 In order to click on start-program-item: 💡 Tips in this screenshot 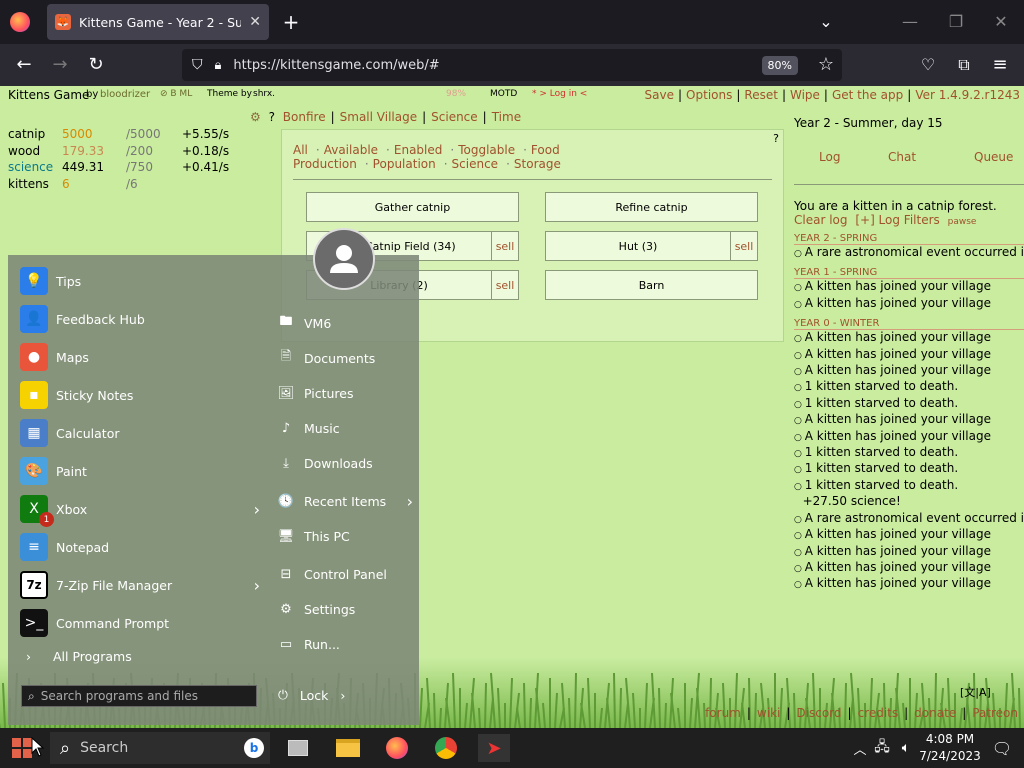, I will do `click(140, 281)`.